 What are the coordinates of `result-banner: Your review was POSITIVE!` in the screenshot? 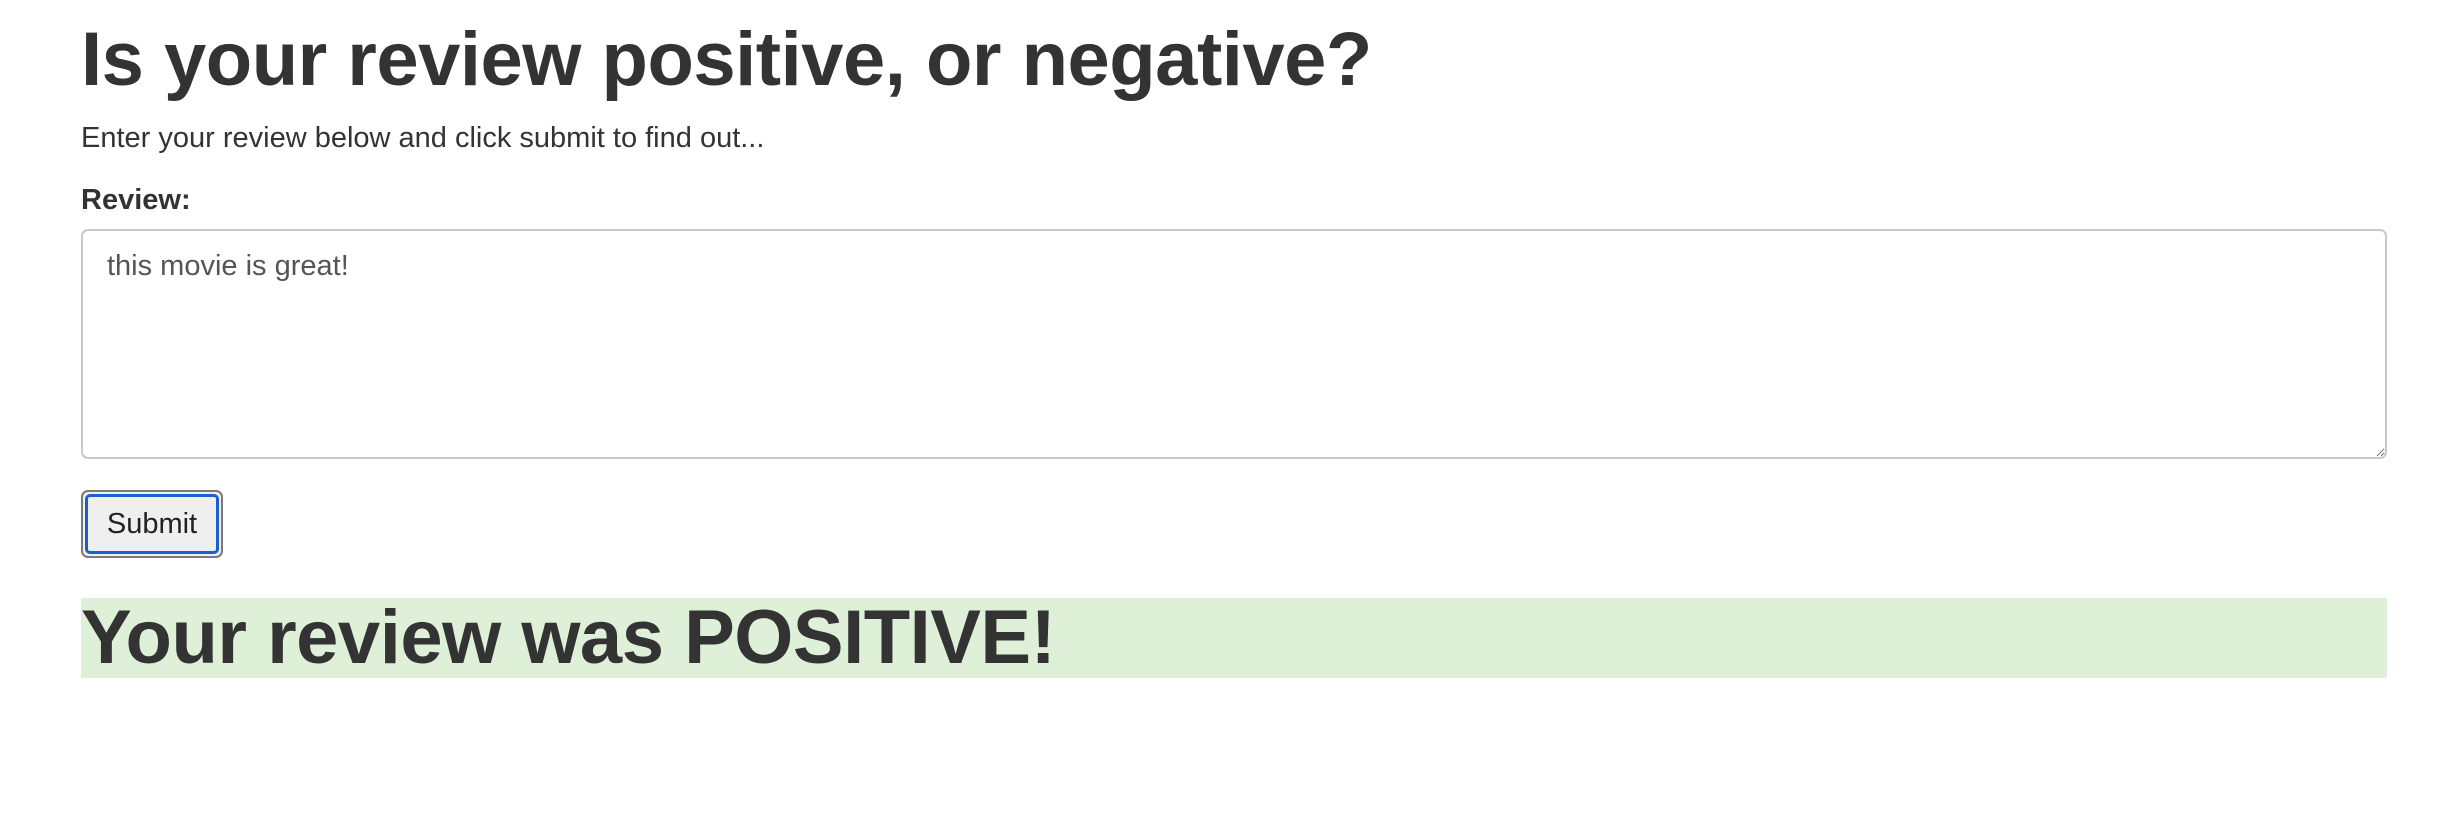 It's located at (1234, 637).